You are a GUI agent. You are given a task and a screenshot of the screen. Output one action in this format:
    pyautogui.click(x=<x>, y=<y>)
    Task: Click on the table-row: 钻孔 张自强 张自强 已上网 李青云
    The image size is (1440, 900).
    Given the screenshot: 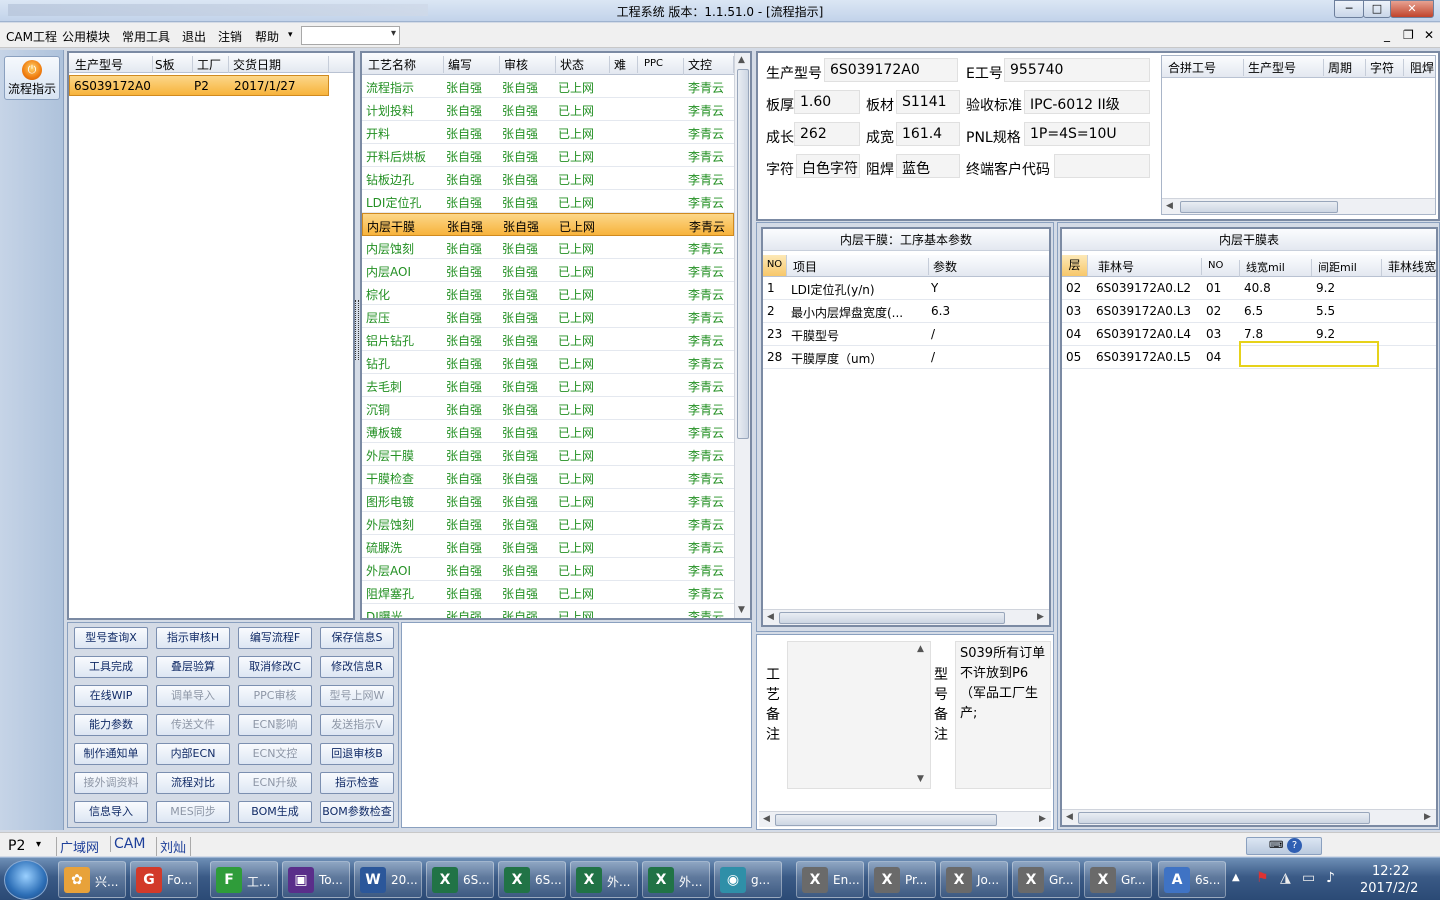 What is the action you would take?
    pyautogui.click(x=548, y=362)
    